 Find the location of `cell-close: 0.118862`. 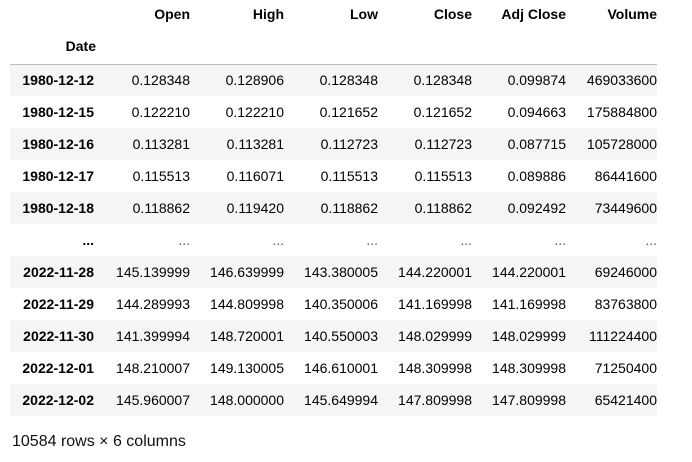

cell-close: 0.118862 is located at coordinates (443, 208).